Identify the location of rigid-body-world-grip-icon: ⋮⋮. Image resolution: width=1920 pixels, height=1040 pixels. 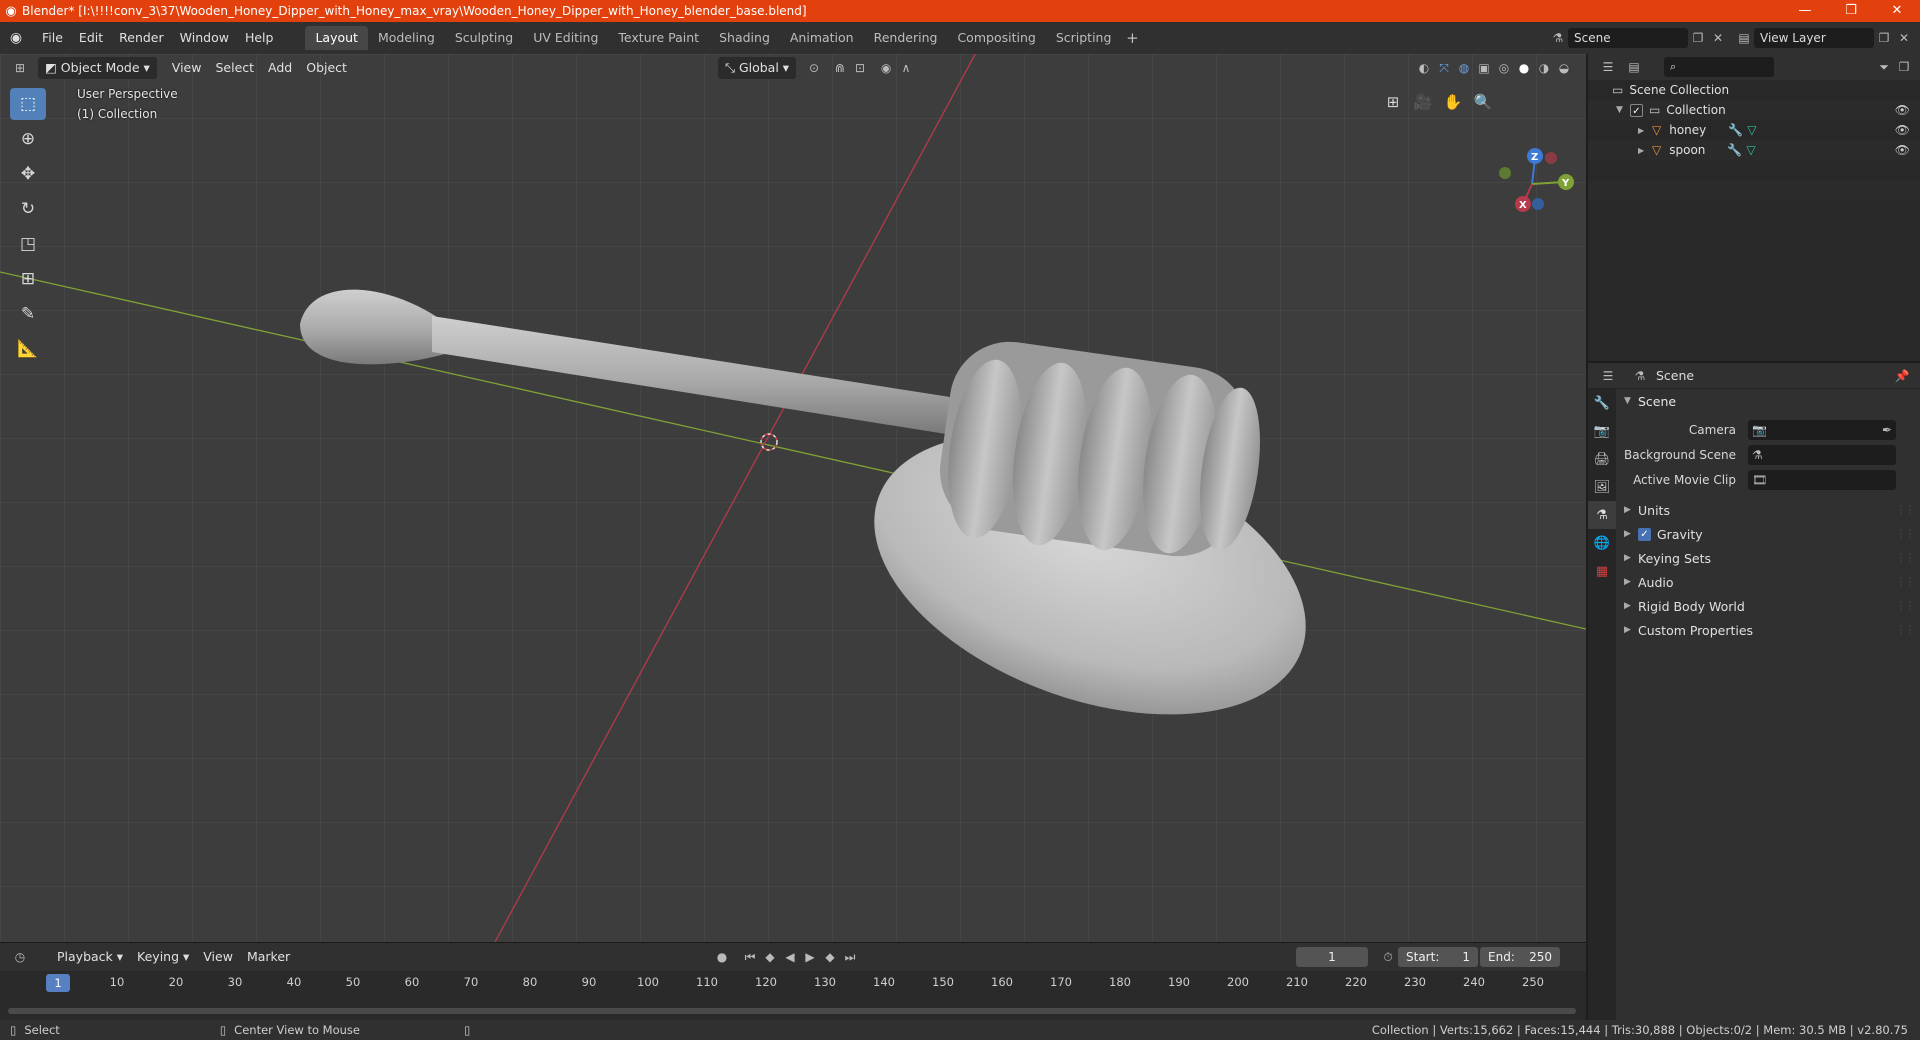
(1905, 606).